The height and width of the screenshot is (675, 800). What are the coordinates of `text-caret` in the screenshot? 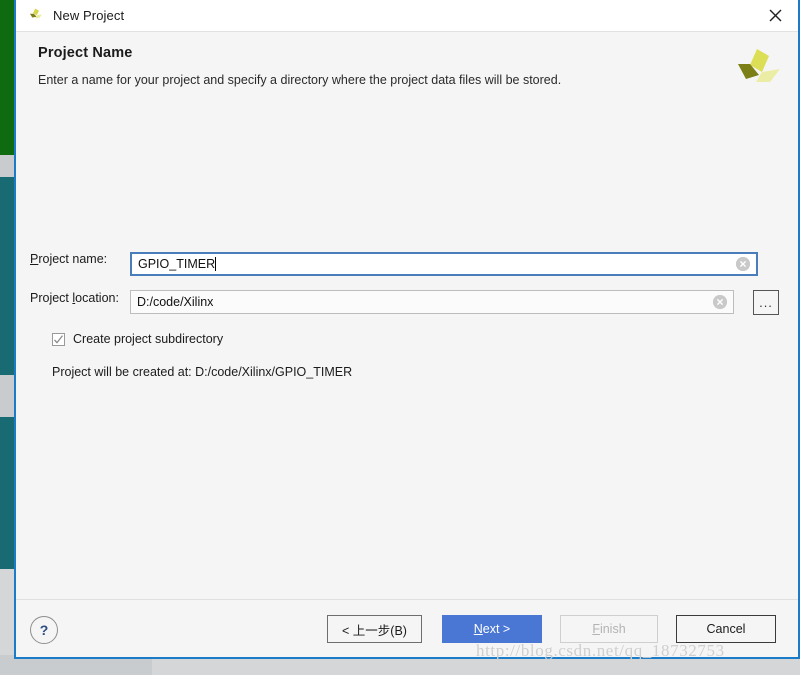 It's located at (216, 264).